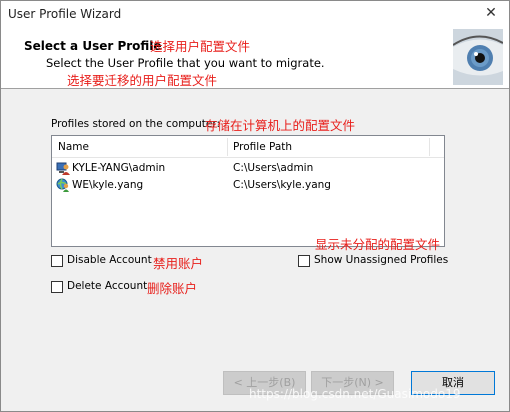  What do you see at coordinates (491, 13) in the screenshot?
I see `close-icon: ✕` at bounding box center [491, 13].